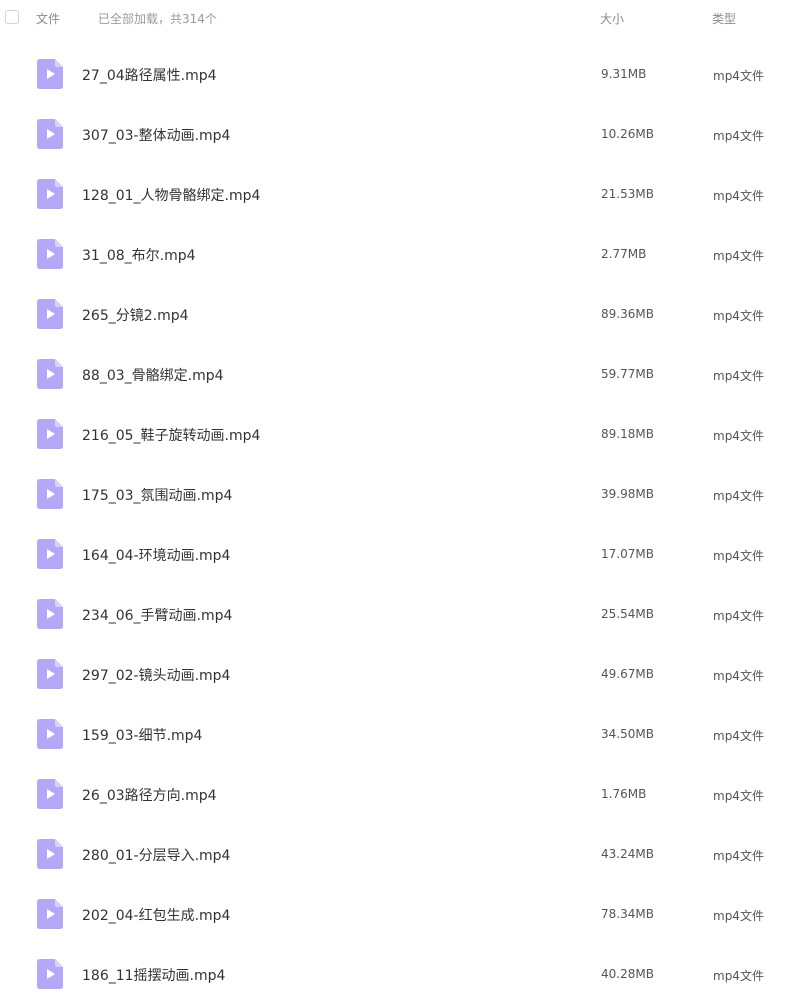 The image size is (803, 1004). Describe the element at coordinates (401, 314) in the screenshot. I see `file-row: 265_分镜2.mp4 89.36MB mp4文件` at that location.